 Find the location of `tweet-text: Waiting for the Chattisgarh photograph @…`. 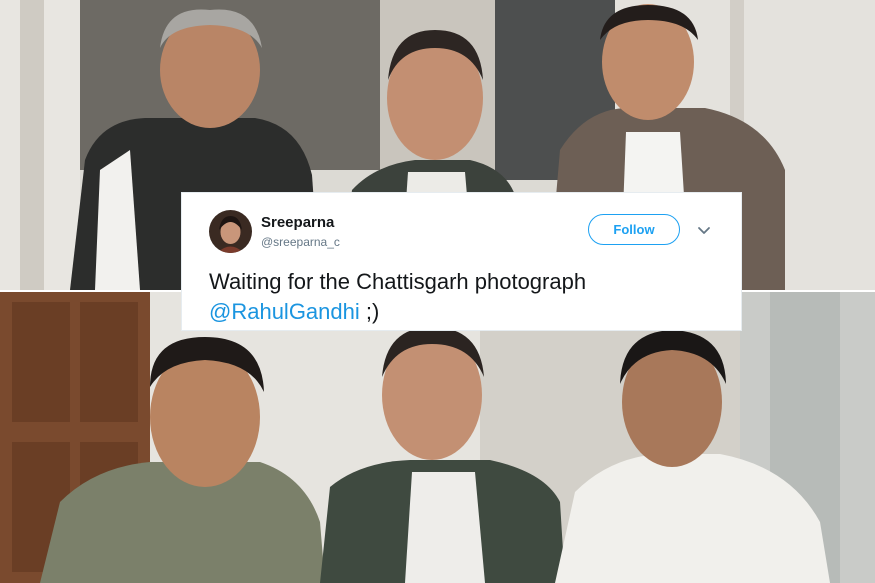

tweet-text: Waiting for the Chattisgarh photograph @… is located at coordinates (397, 297).